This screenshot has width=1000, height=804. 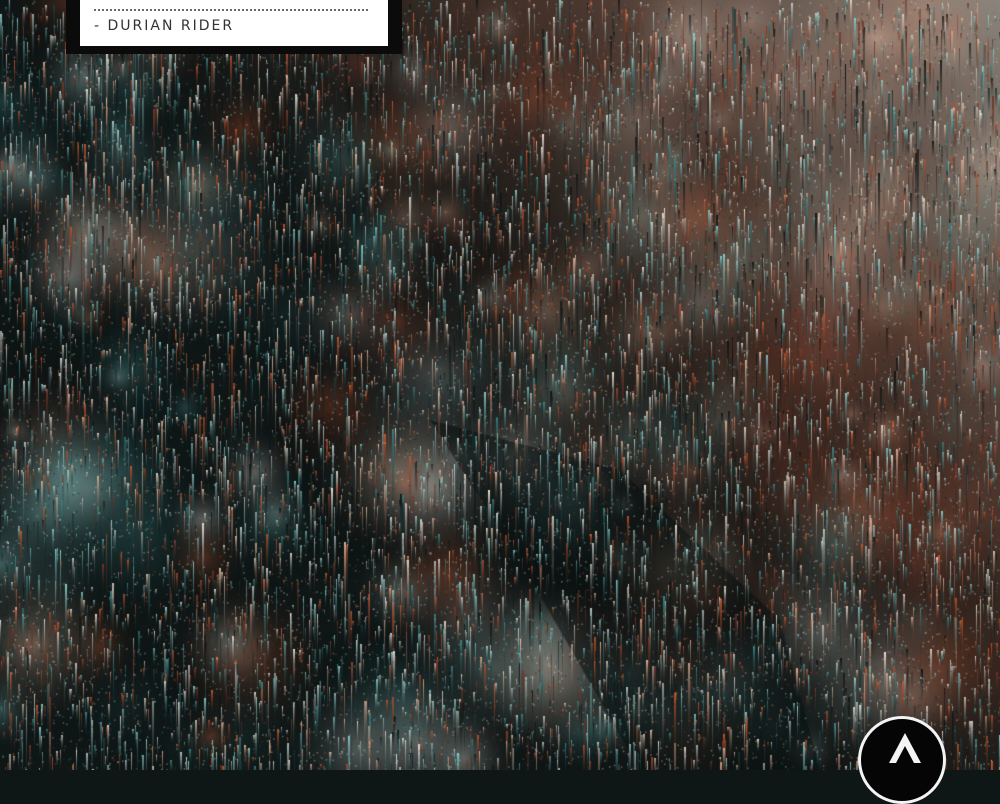 What do you see at coordinates (902, 760) in the screenshot?
I see `peak-logo-icon` at bounding box center [902, 760].